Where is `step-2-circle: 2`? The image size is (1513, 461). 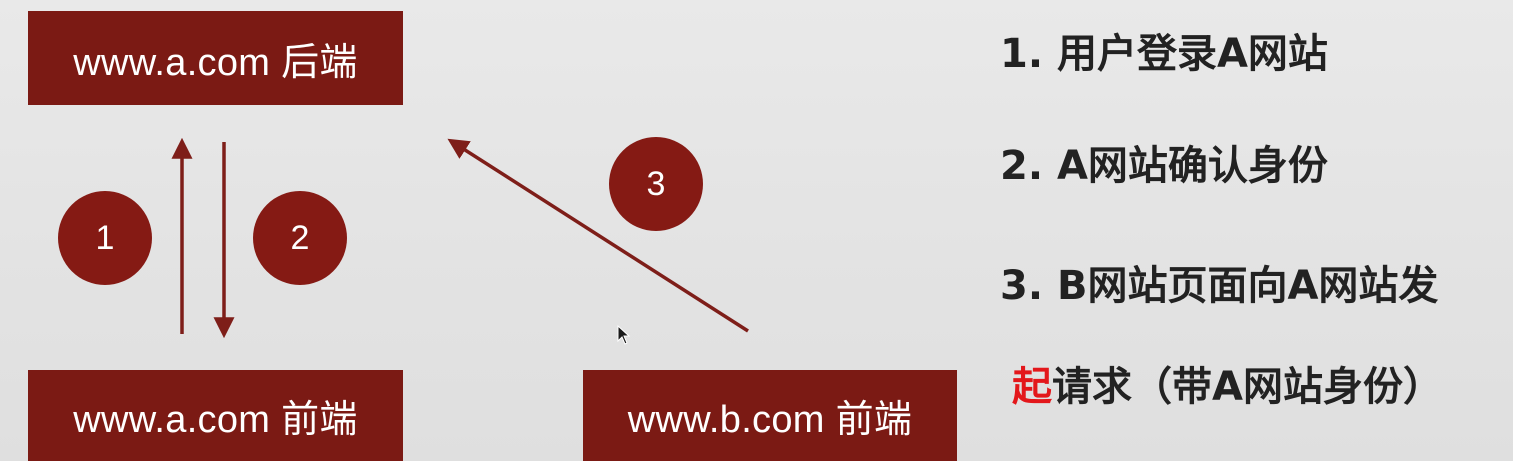 step-2-circle: 2 is located at coordinates (300, 238).